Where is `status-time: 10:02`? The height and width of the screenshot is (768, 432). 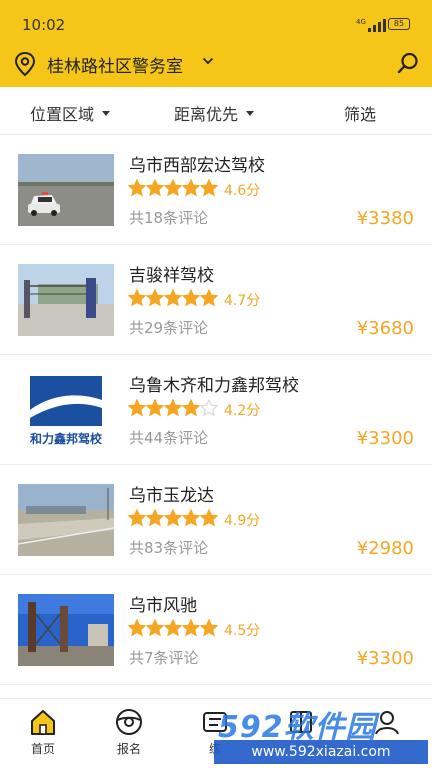
status-time: 10:02 is located at coordinates (44, 25).